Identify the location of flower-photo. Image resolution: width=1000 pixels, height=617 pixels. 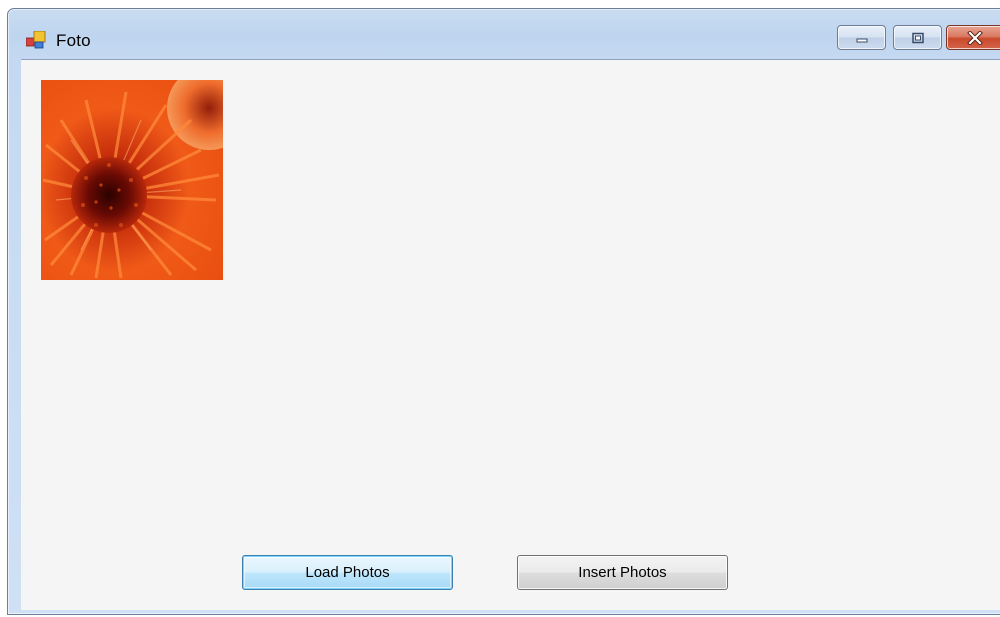
(132, 180).